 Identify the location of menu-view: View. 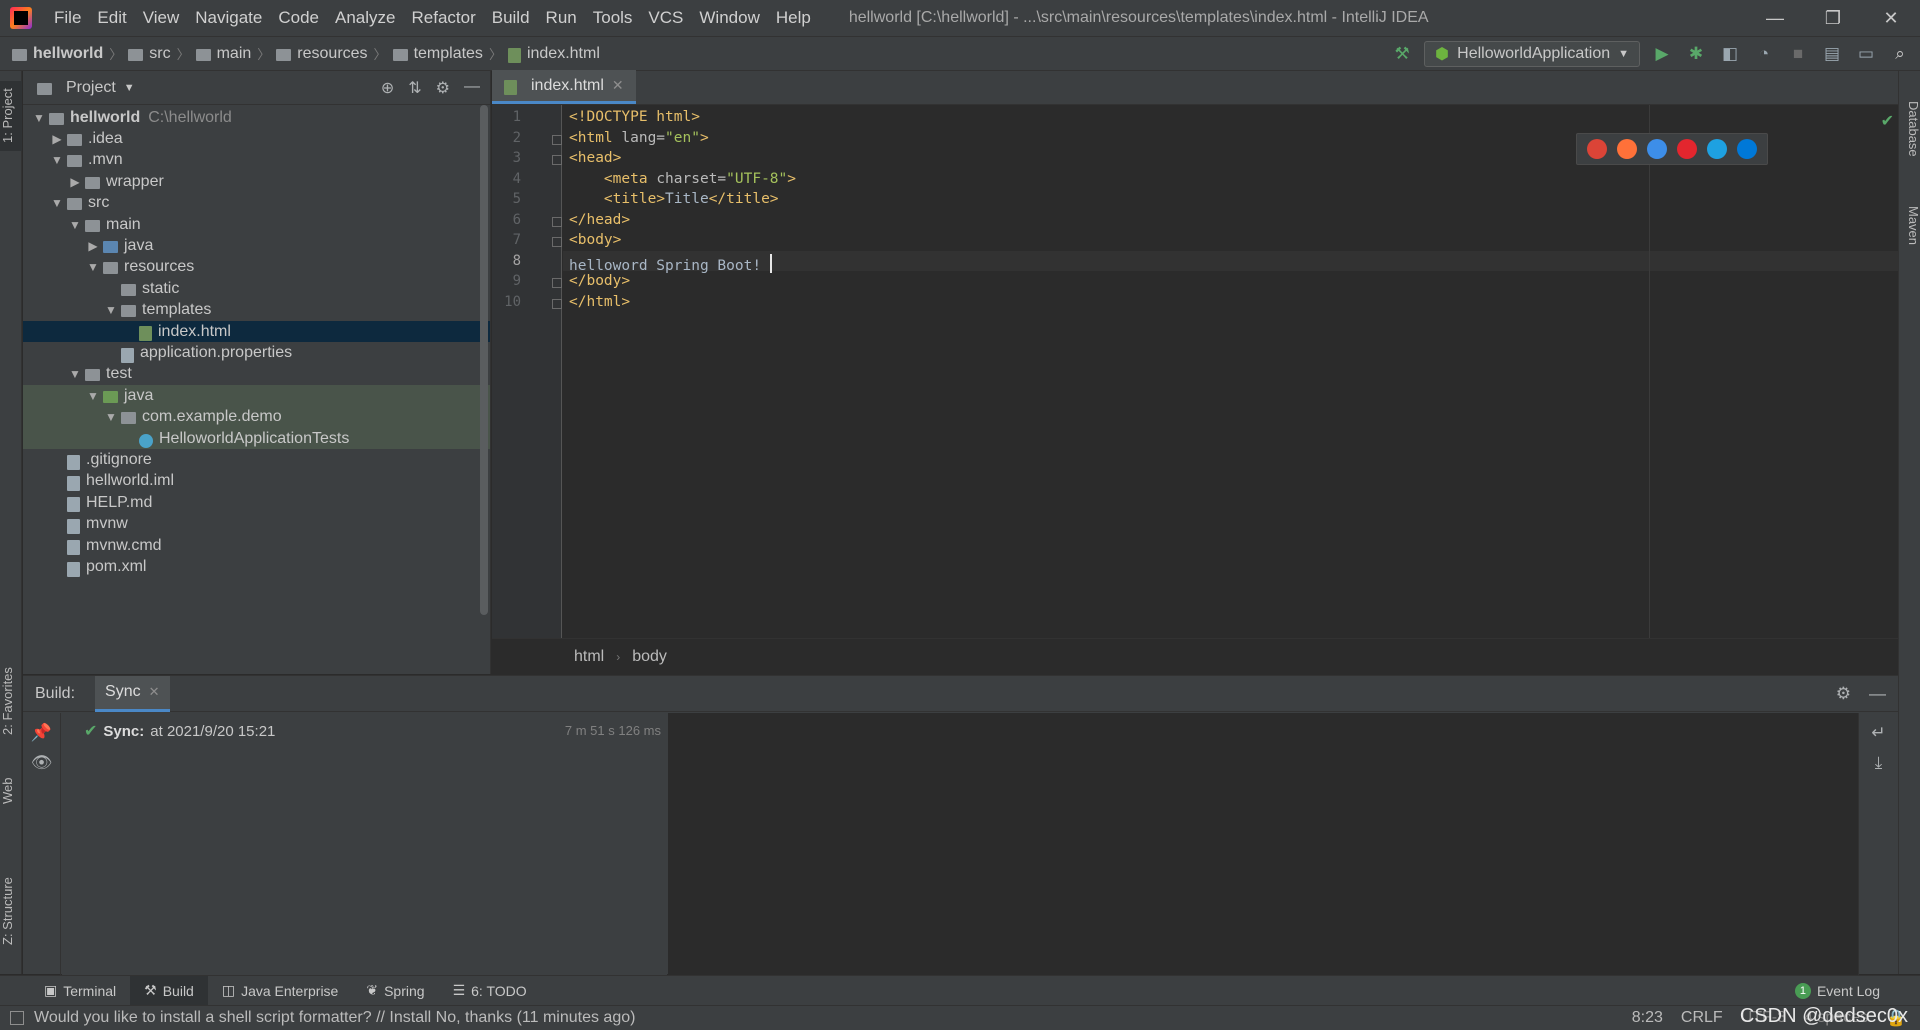
(161, 18).